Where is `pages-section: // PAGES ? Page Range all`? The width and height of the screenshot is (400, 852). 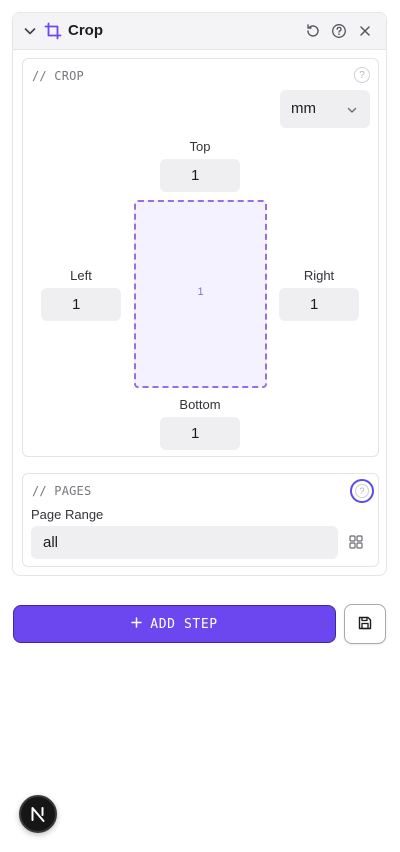
pages-section: // PAGES ? Page Range all is located at coordinates (200, 520).